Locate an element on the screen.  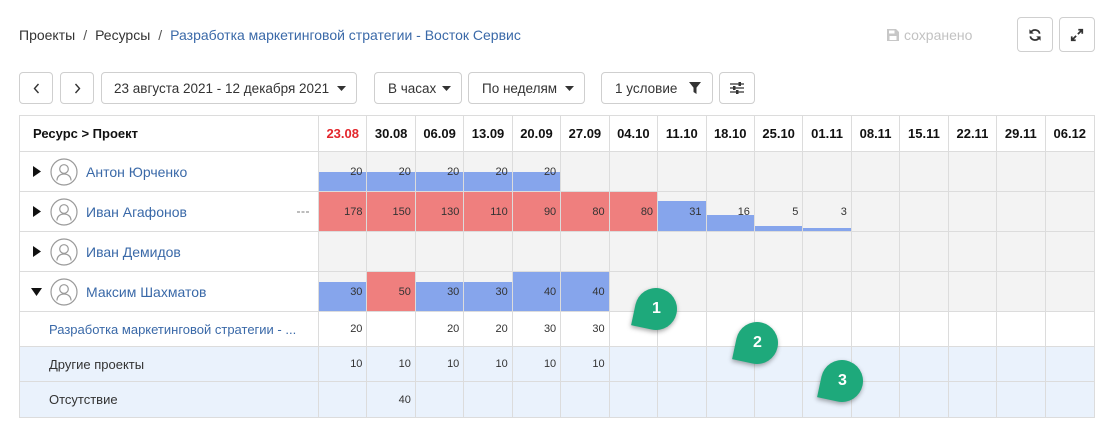
sliders-icon is located at coordinates (737, 88).